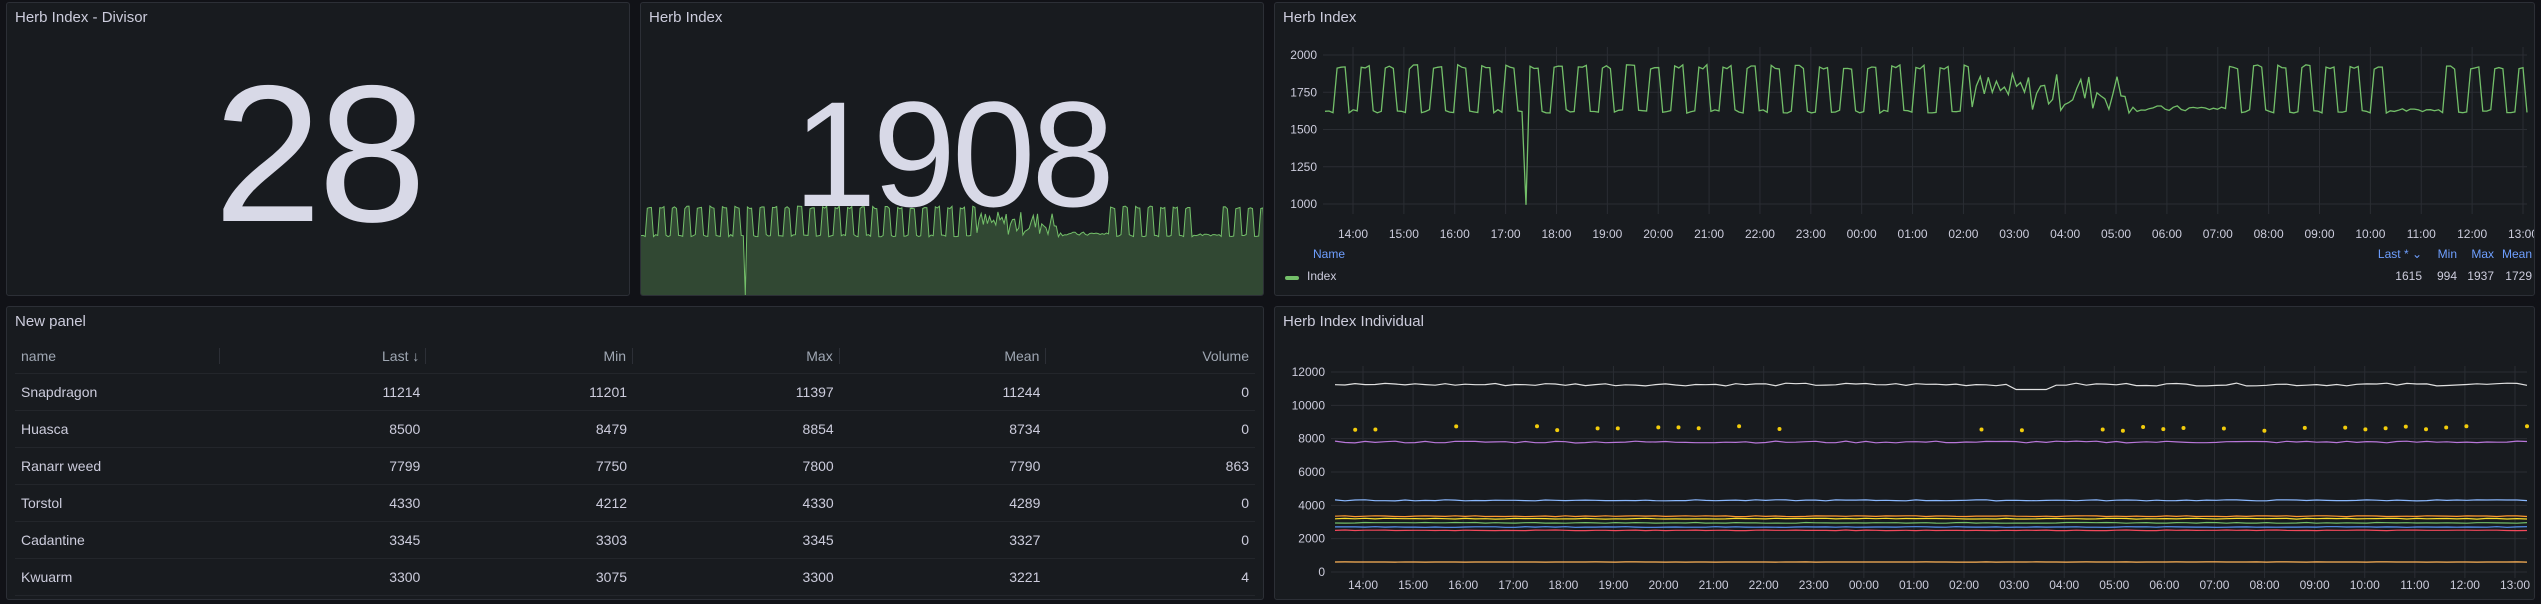 This screenshot has width=2541, height=604. What do you see at coordinates (1309, 372) in the screenshot?
I see `y-tick-label: 12000` at bounding box center [1309, 372].